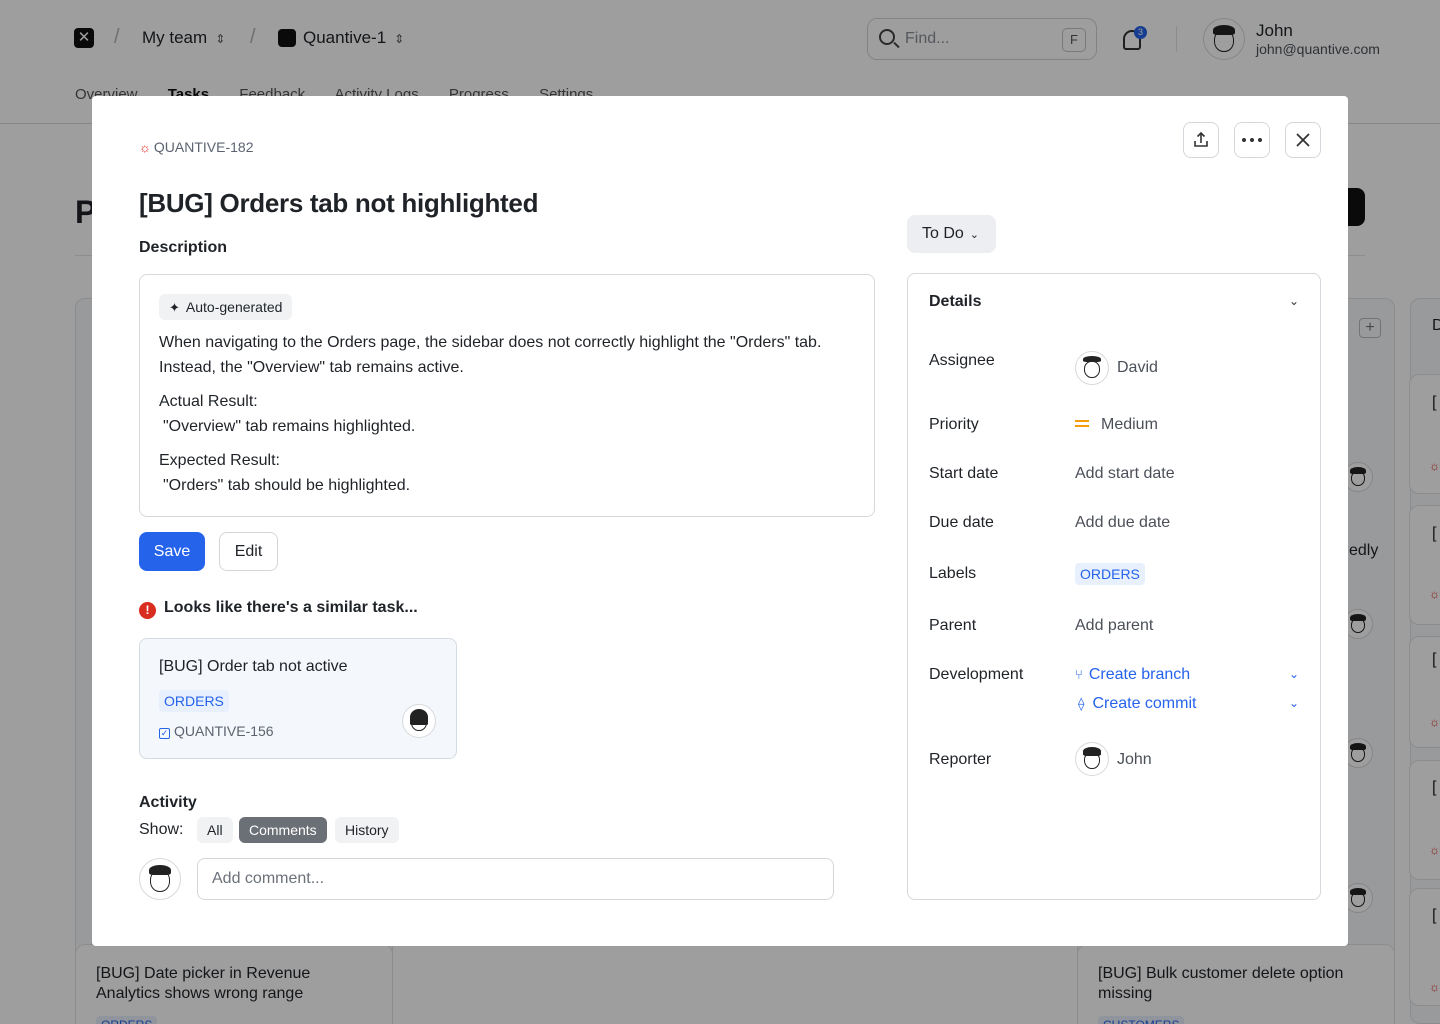  What do you see at coordinates (955, 302) in the screenshot?
I see `details-title: Details` at bounding box center [955, 302].